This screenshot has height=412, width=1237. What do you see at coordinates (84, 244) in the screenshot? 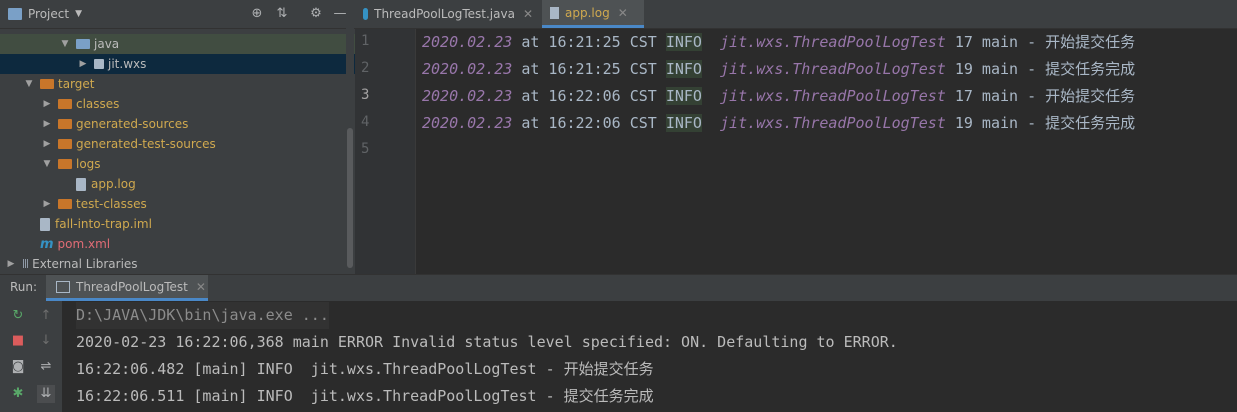
I see `tree-item-label: pom.xml` at bounding box center [84, 244].